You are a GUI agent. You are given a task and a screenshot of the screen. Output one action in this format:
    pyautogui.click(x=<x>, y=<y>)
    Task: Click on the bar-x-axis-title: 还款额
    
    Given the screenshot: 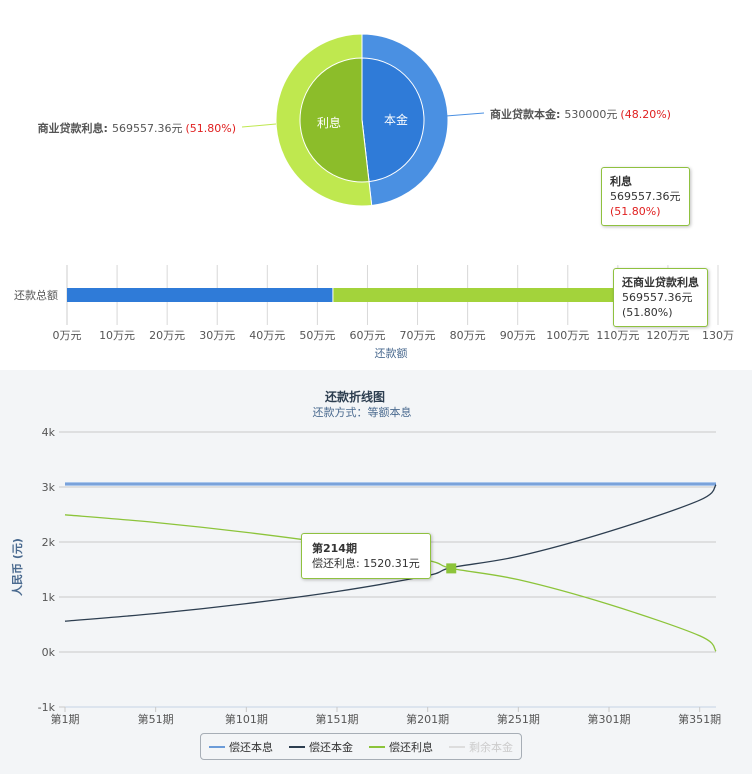 What is the action you would take?
    pyautogui.click(x=391, y=353)
    